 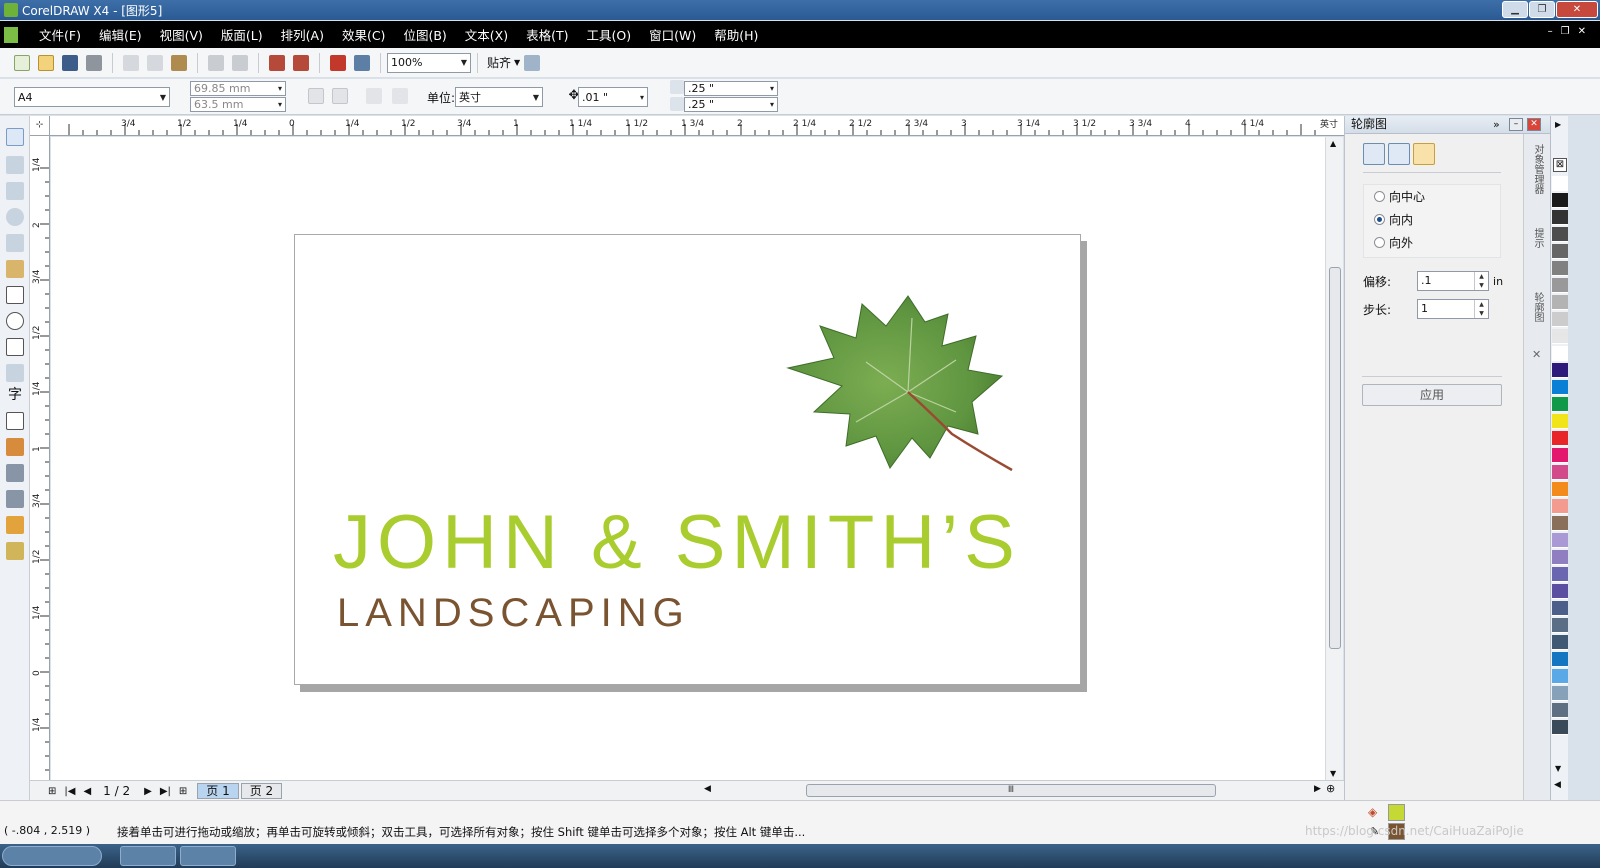 What do you see at coordinates (15, 295) in the screenshot?
I see `rectangle-tool-icon` at bounding box center [15, 295].